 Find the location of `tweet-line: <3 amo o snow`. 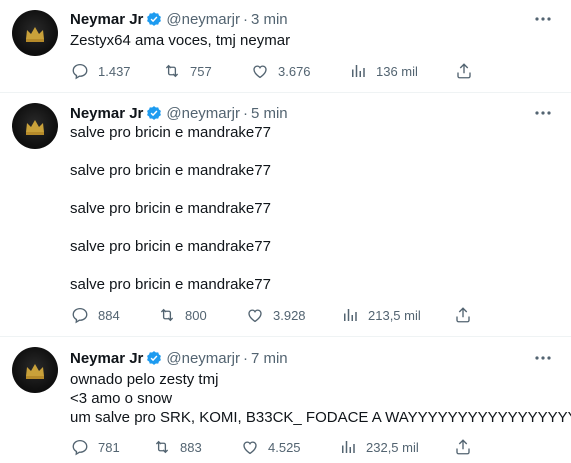

tweet-line: <3 amo o snow is located at coordinates (121, 398).